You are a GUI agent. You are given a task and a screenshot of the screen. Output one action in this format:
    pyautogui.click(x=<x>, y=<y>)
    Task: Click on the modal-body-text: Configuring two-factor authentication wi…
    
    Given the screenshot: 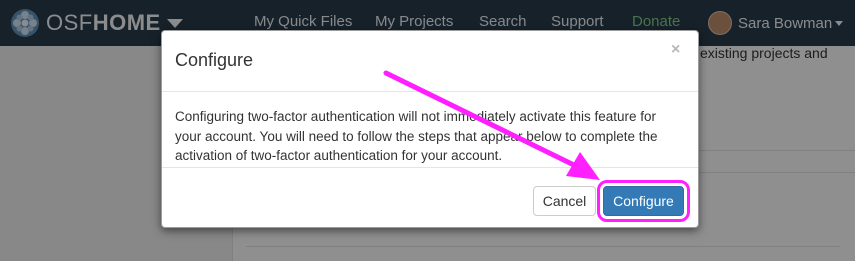 What is the action you would take?
    pyautogui.click(x=416, y=136)
    